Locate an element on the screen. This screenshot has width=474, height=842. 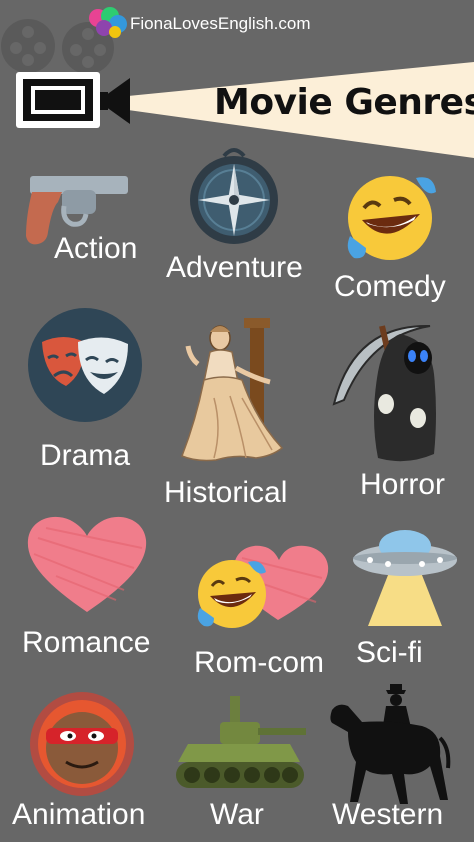
genre-label-sci-fi: Sci-fi is located at coordinates (389, 652).